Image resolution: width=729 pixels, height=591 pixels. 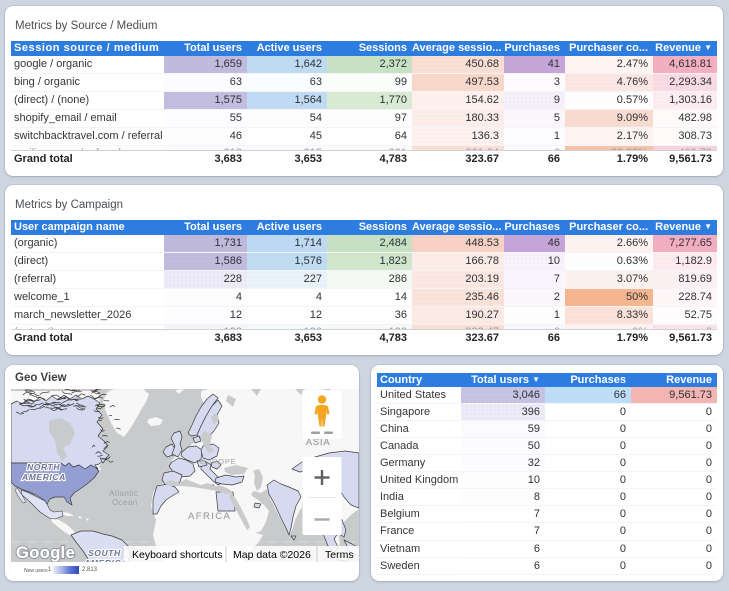 I want to click on svg-text: NORTH, so click(x=43, y=467).